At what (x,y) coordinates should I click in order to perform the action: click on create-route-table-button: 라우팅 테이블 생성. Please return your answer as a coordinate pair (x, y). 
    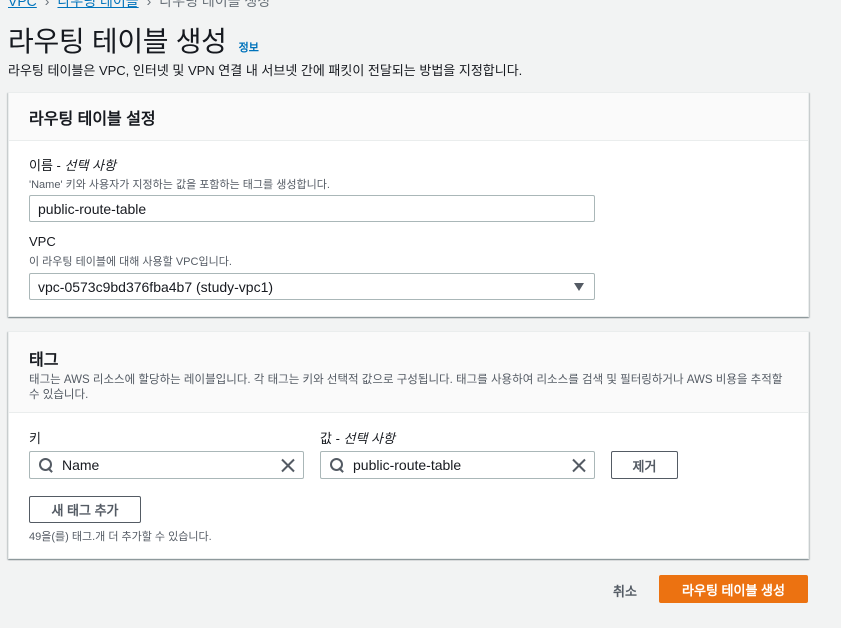
    Looking at the image, I should click on (733, 589).